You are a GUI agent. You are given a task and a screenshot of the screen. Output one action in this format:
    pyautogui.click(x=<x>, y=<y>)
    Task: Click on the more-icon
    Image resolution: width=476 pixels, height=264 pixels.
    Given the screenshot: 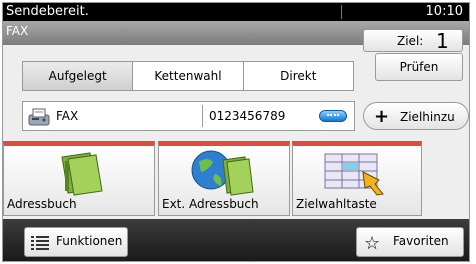 What is the action you would take?
    pyautogui.click(x=333, y=116)
    